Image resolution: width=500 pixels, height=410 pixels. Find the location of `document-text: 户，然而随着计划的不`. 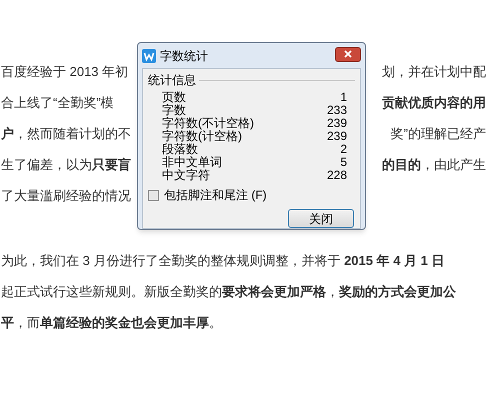

document-text: 户，然而随着计划的不 is located at coordinates (66, 133).